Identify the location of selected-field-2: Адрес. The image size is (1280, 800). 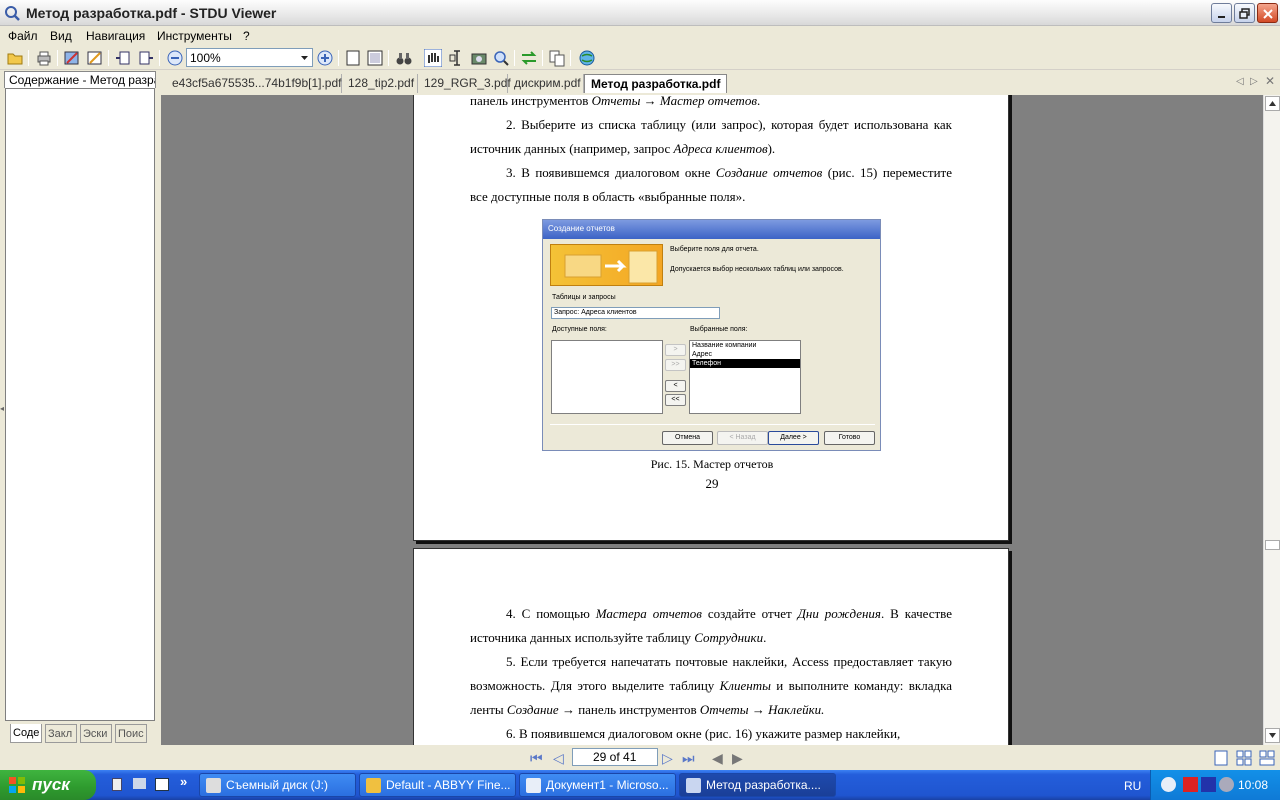
(702, 354).